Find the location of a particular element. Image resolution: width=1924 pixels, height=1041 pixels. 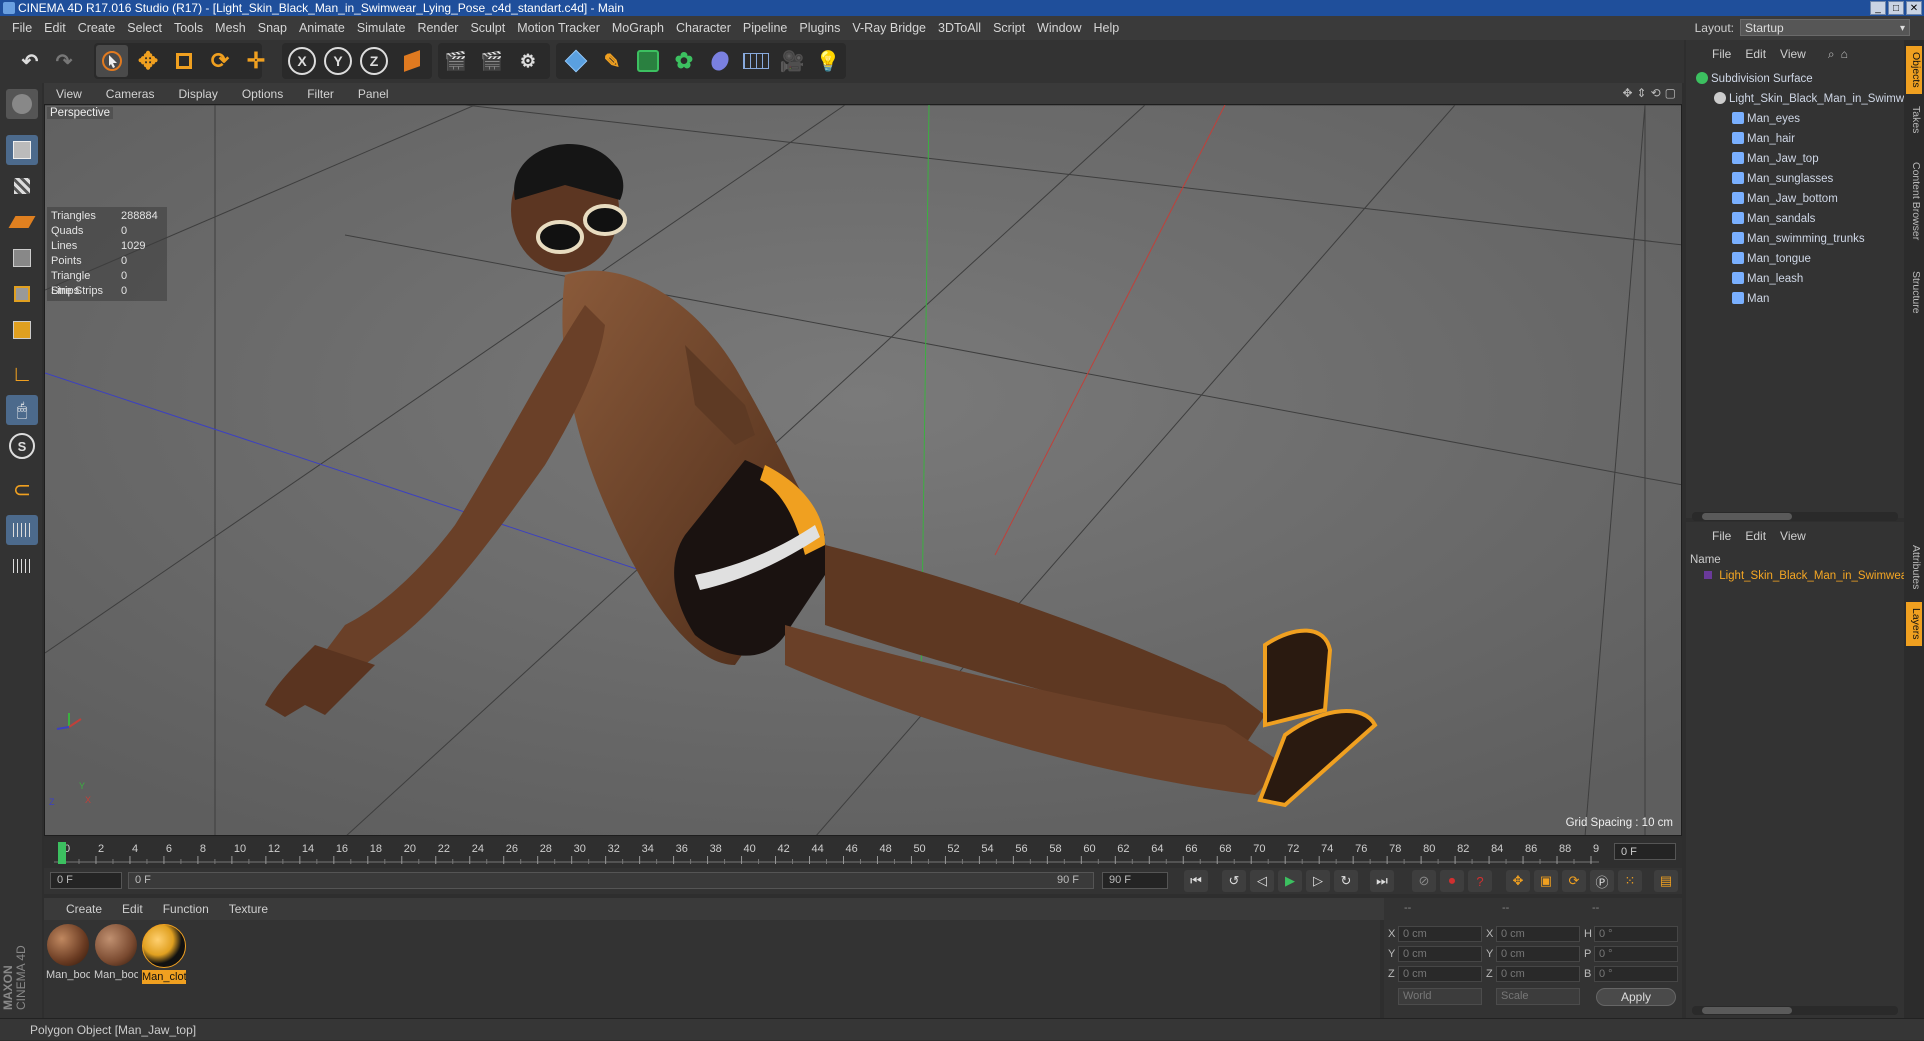

polygons-mode-icon is located at coordinates (22, 330).